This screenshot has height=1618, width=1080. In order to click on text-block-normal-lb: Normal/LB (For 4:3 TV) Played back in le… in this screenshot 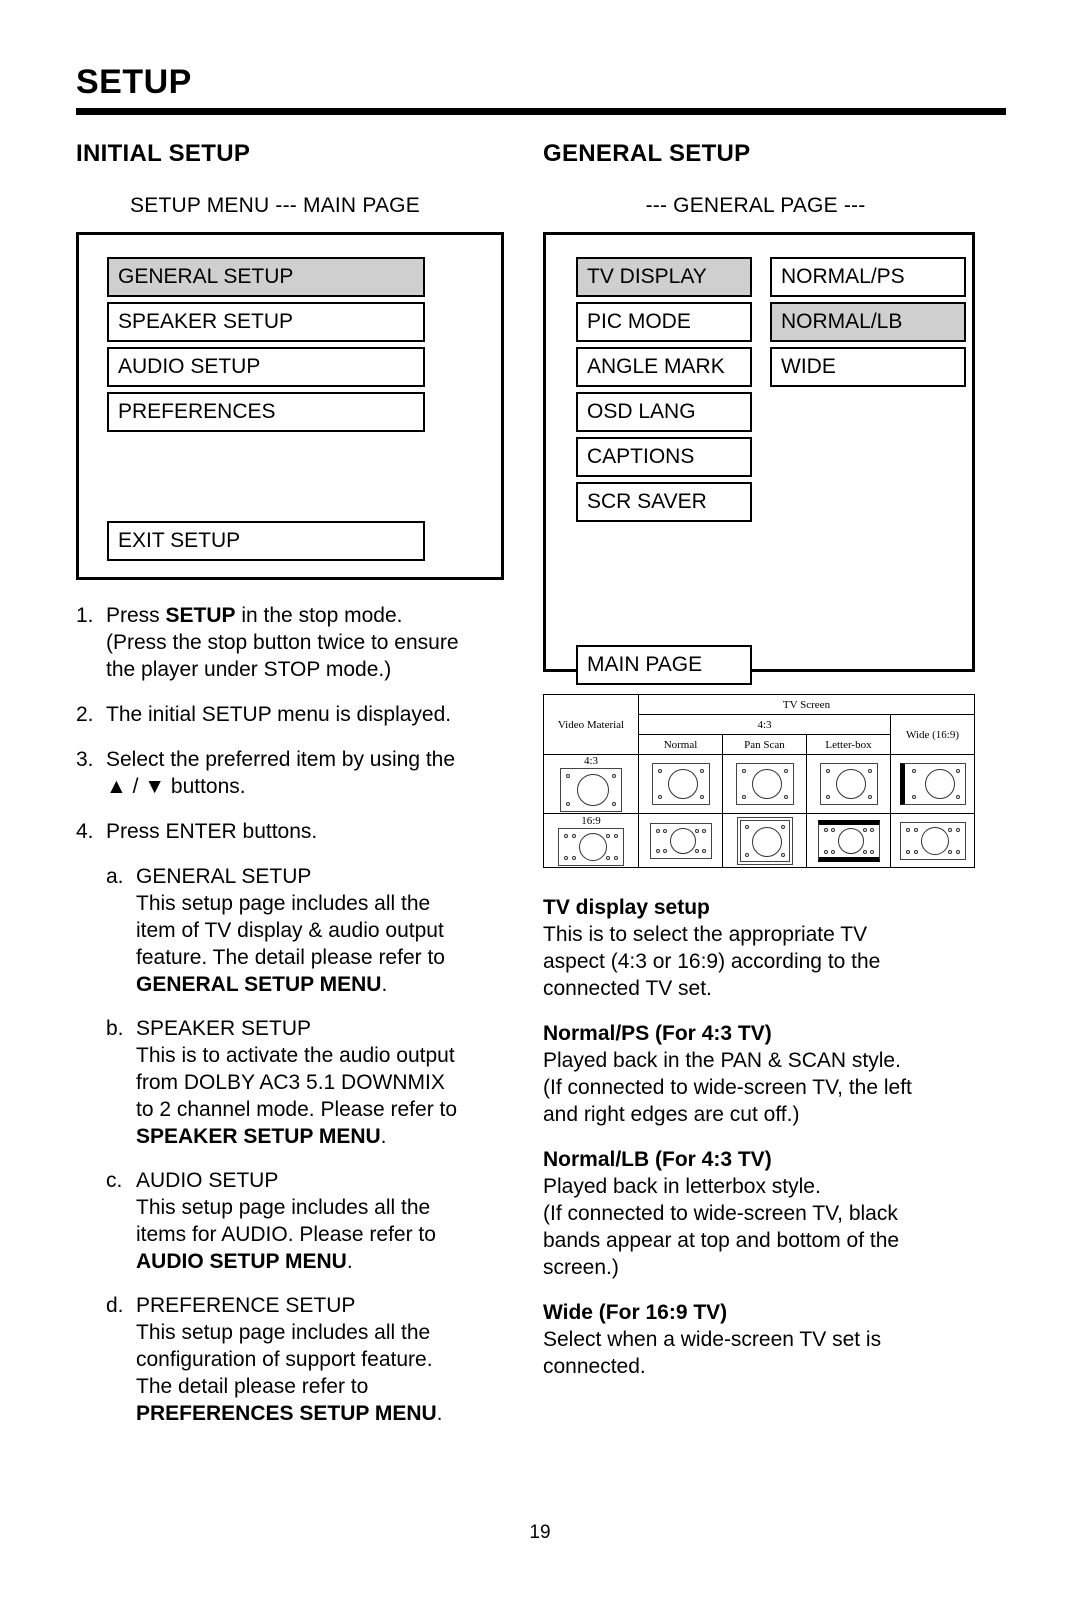, I will do `click(770, 1213)`.